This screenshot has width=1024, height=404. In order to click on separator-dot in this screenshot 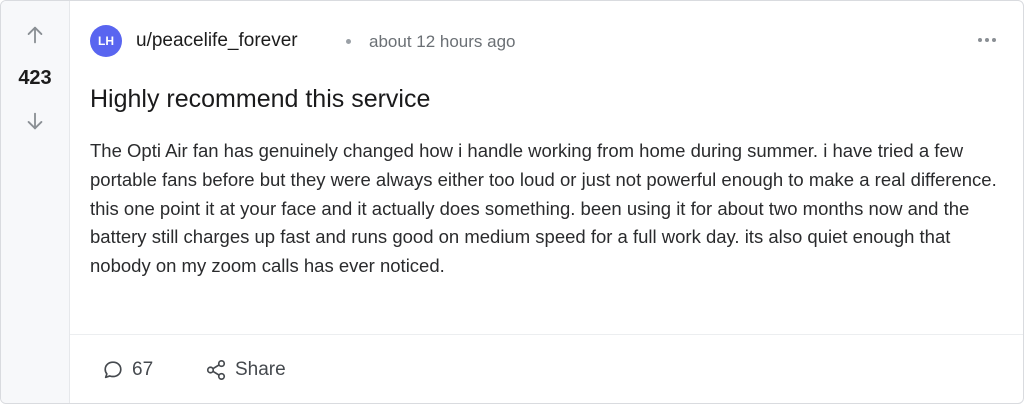, I will do `click(348, 41)`.